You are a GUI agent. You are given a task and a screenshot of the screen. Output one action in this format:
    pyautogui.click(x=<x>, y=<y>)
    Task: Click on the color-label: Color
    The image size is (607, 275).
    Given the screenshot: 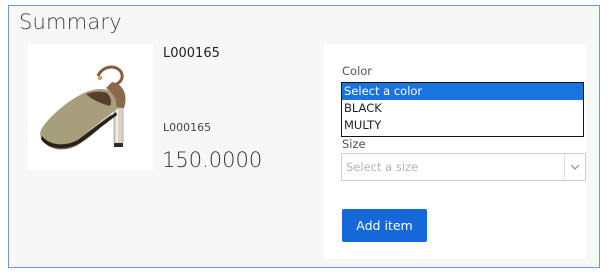 What is the action you would take?
    pyautogui.click(x=357, y=71)
    